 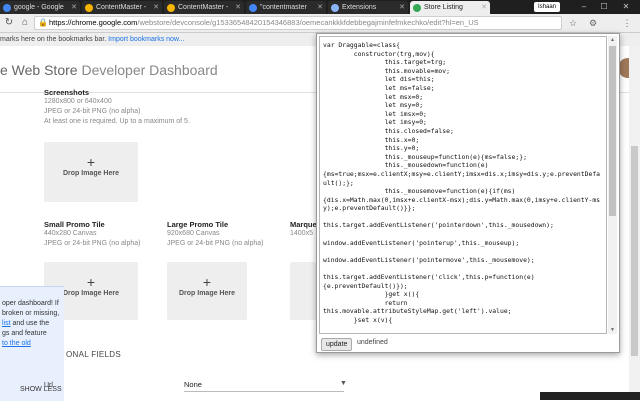 I want to click on page-scrollbar-thumb, so click(x=634, y=251).